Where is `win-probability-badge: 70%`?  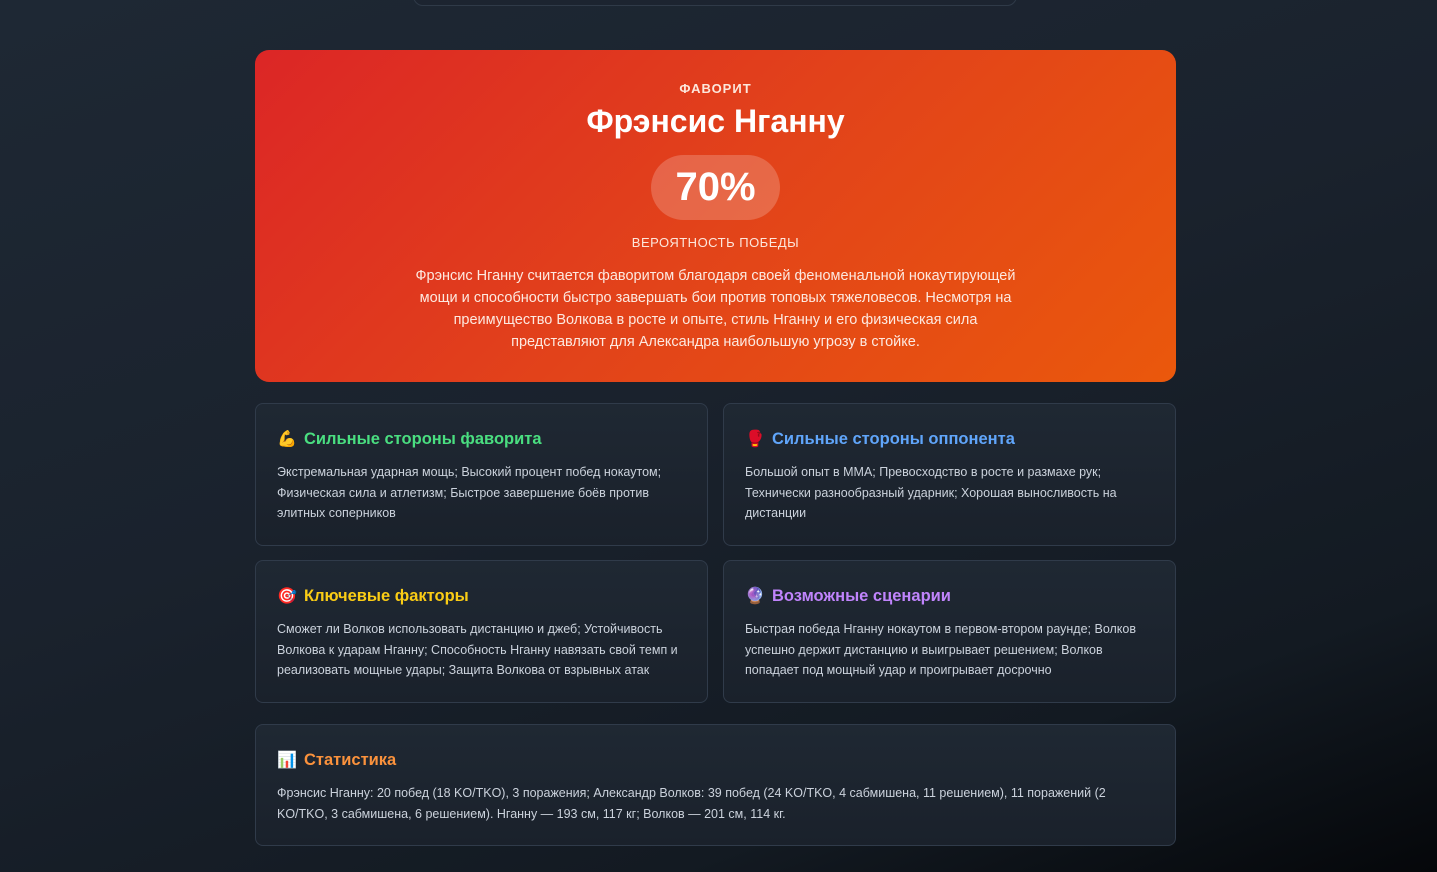
win-probability-badge: 70% is located at coordinates (715, 187).